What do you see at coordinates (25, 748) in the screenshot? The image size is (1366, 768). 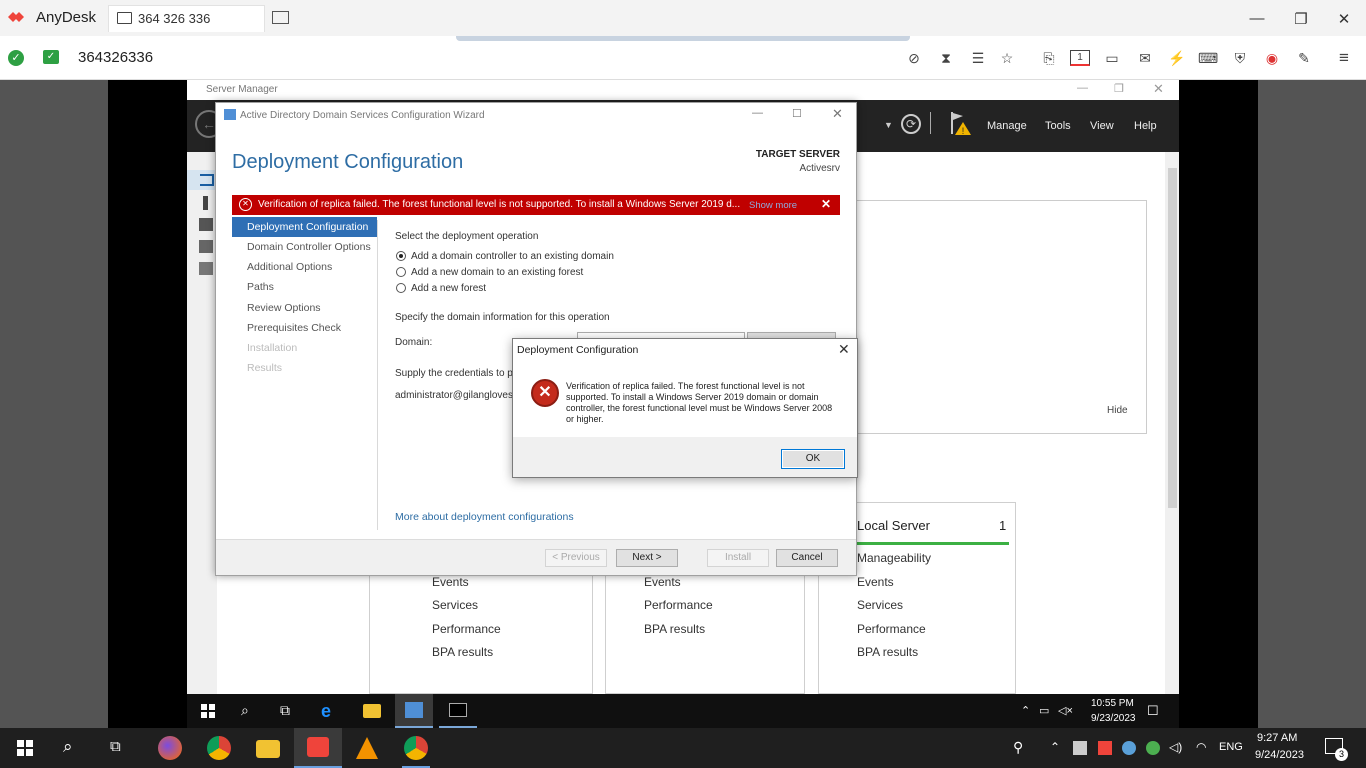 I see `host-start-icon` at bounding box center [25, 748].